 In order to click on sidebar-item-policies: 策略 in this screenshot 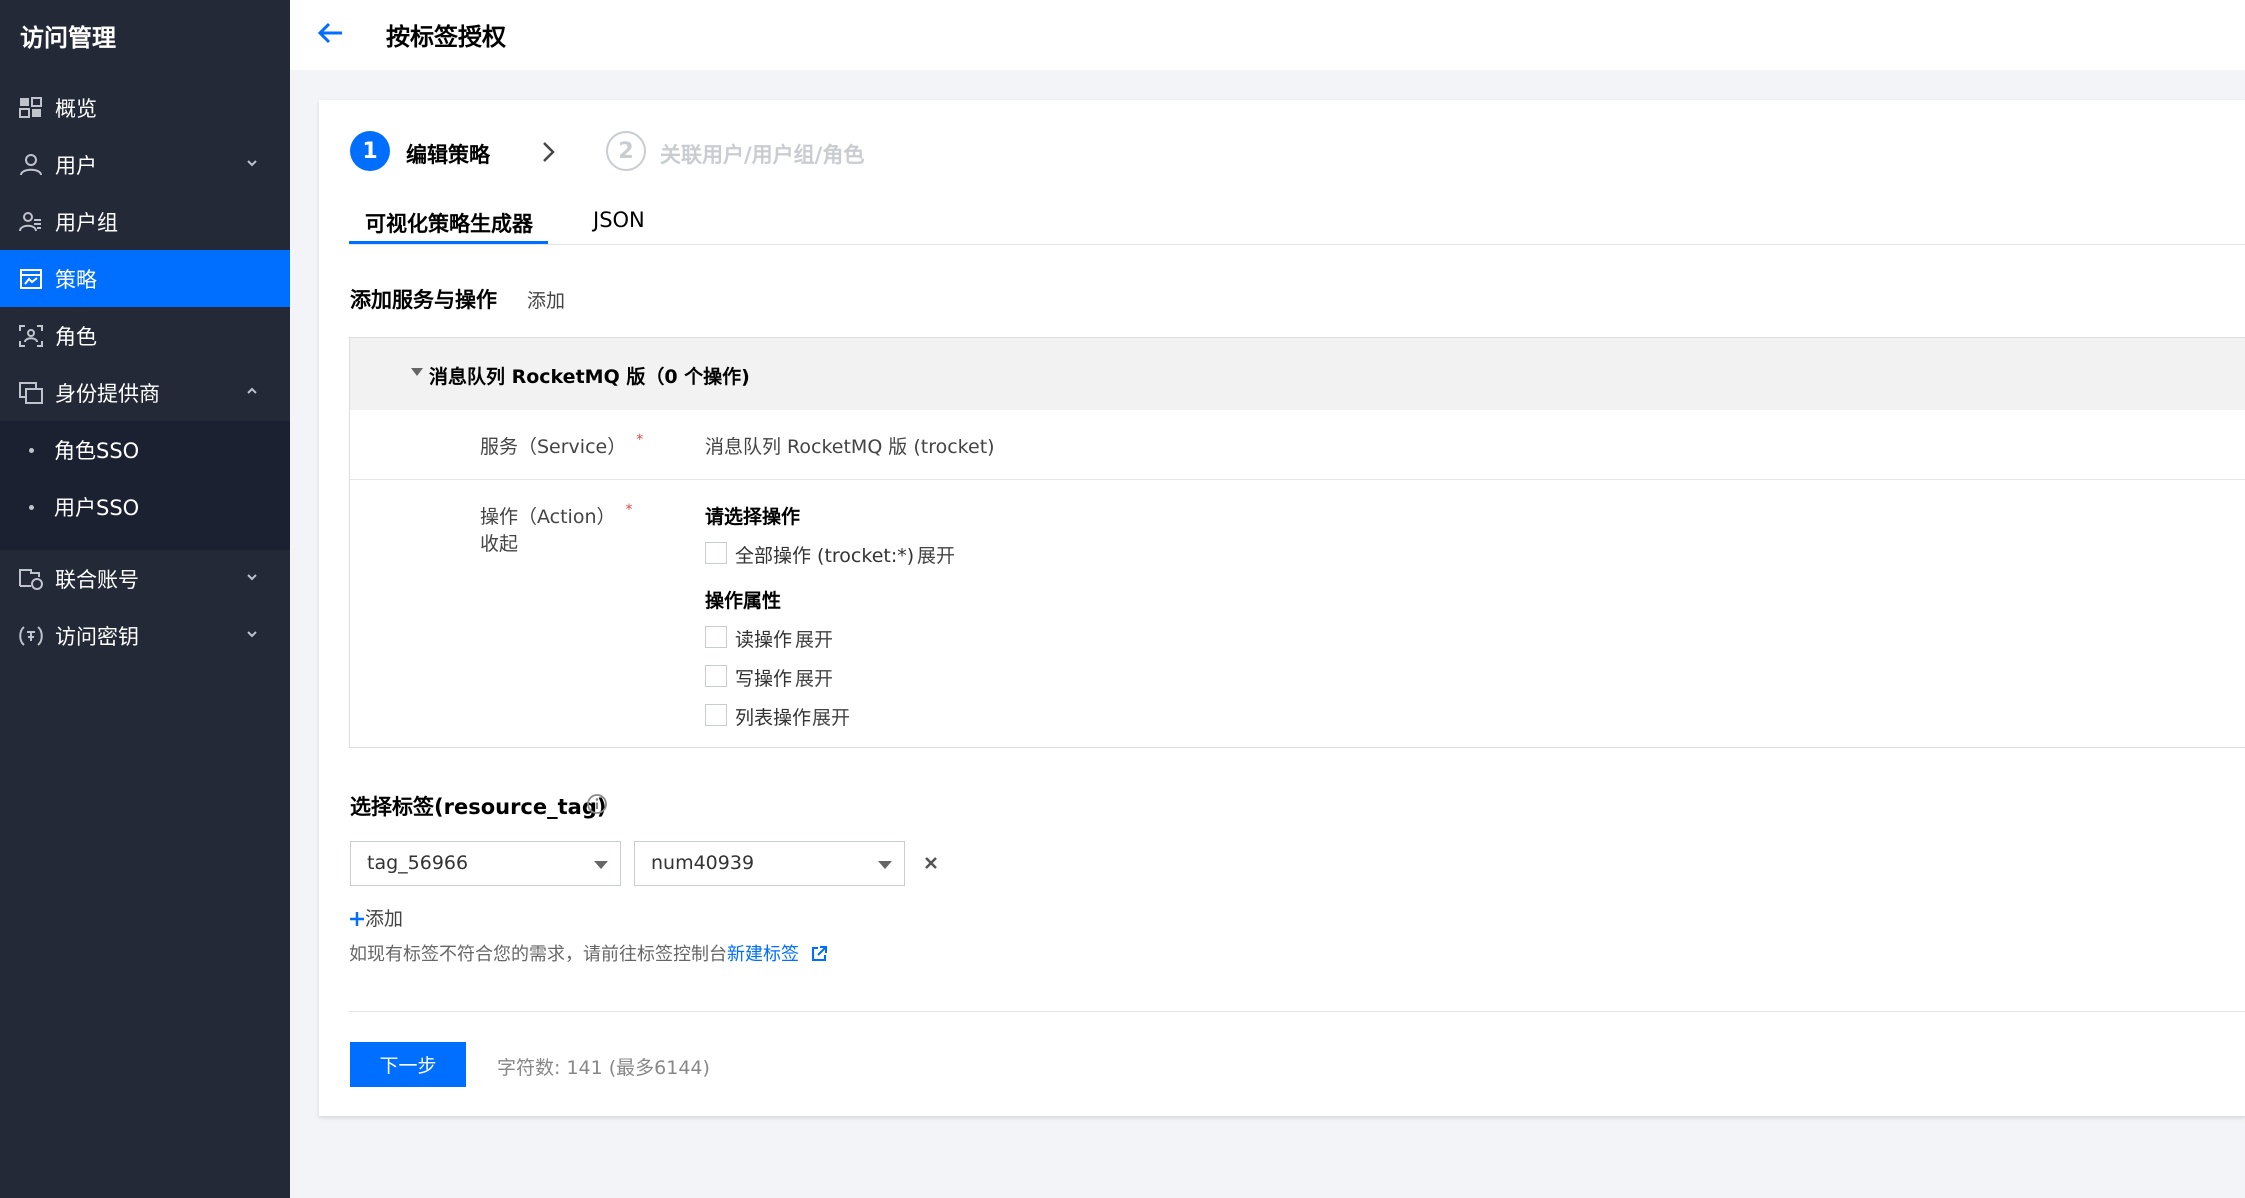, I will do `click(145, 278)`.